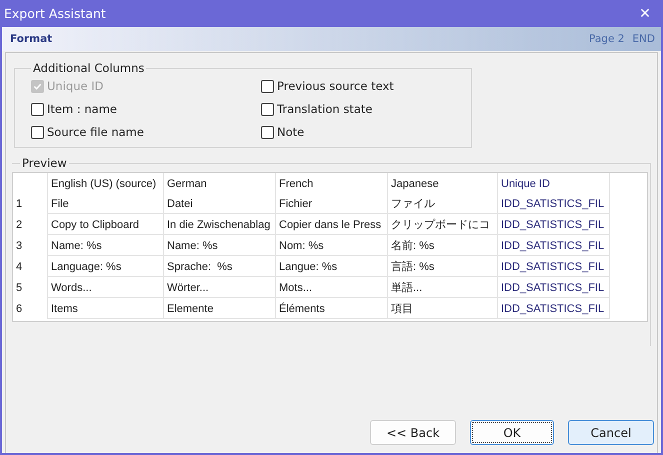  Describe the element at coordinates (219, 266) in the screenshot. I see `table-cell: Sprache: %s` at that location.